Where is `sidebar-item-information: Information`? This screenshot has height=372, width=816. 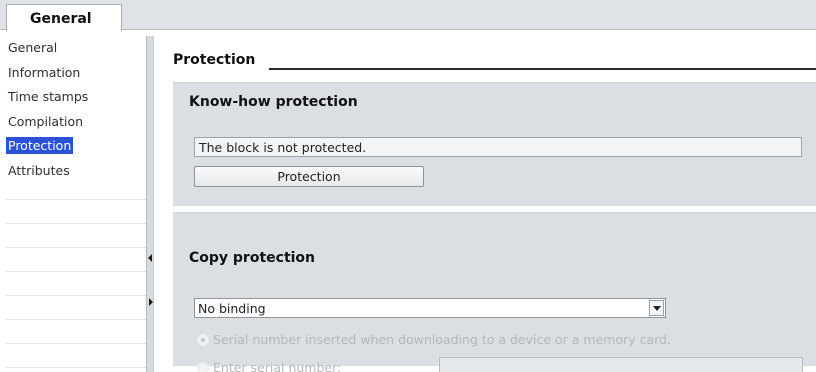
sidebar-item-information: Information is located at coordinates (76, 73).